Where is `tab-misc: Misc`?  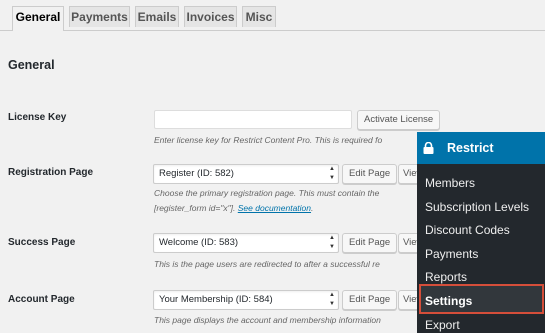 tab-misc: Misc is located at coordinates (259, 16).